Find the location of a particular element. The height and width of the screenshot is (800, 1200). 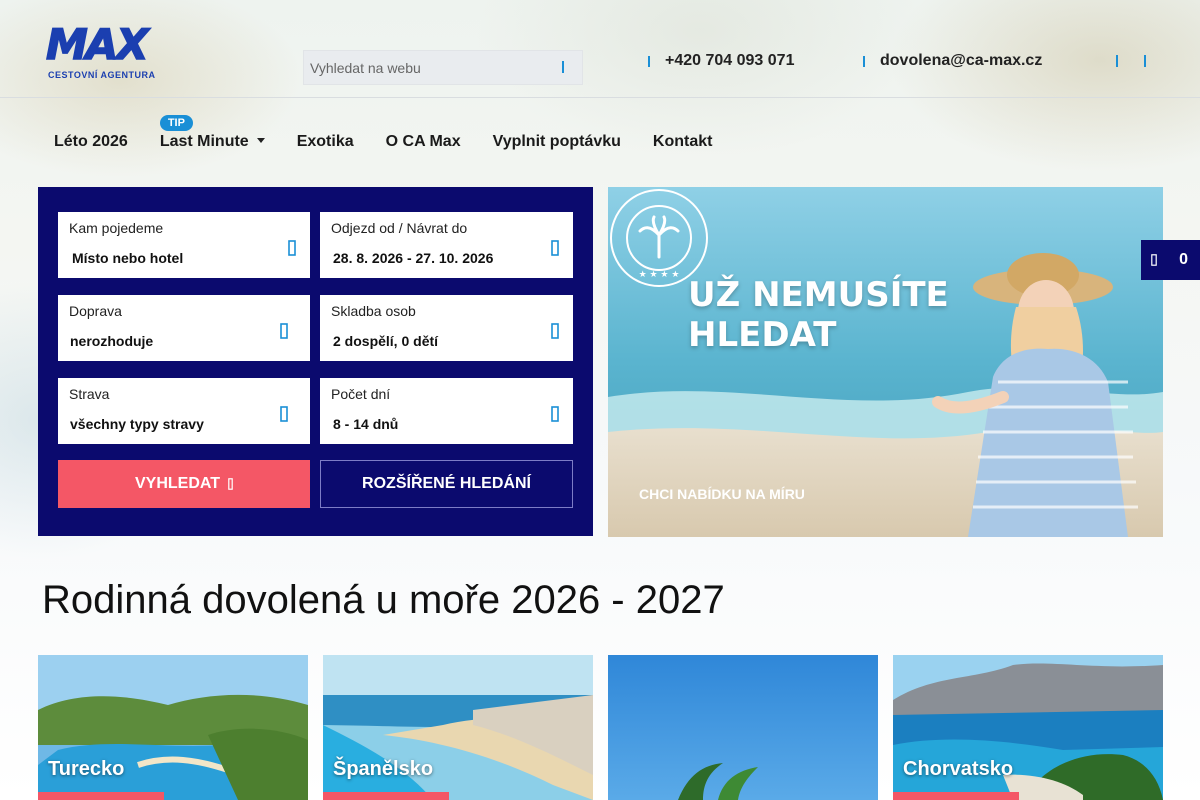

destination-card is located at coordinates (743, 727).